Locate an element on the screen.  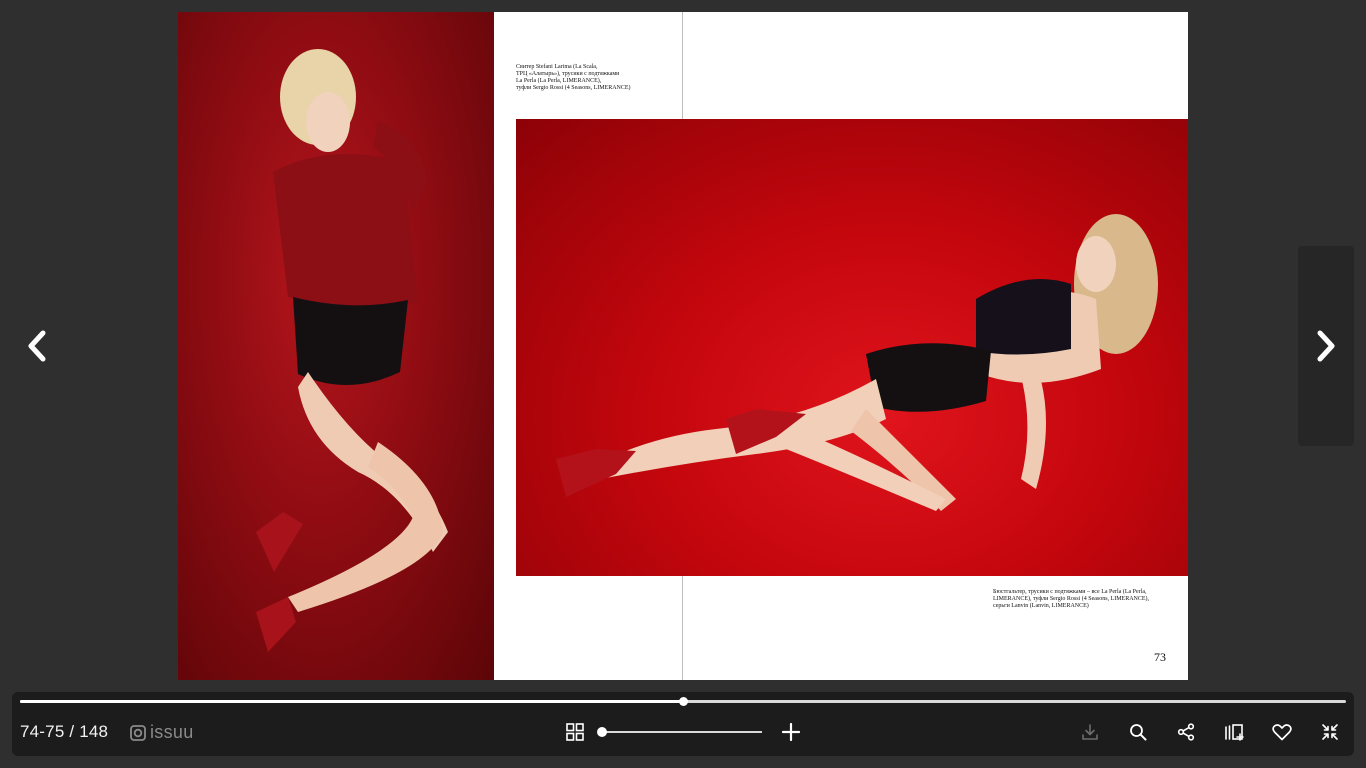
chevron-left-icon is located at coordinates (37, 346).